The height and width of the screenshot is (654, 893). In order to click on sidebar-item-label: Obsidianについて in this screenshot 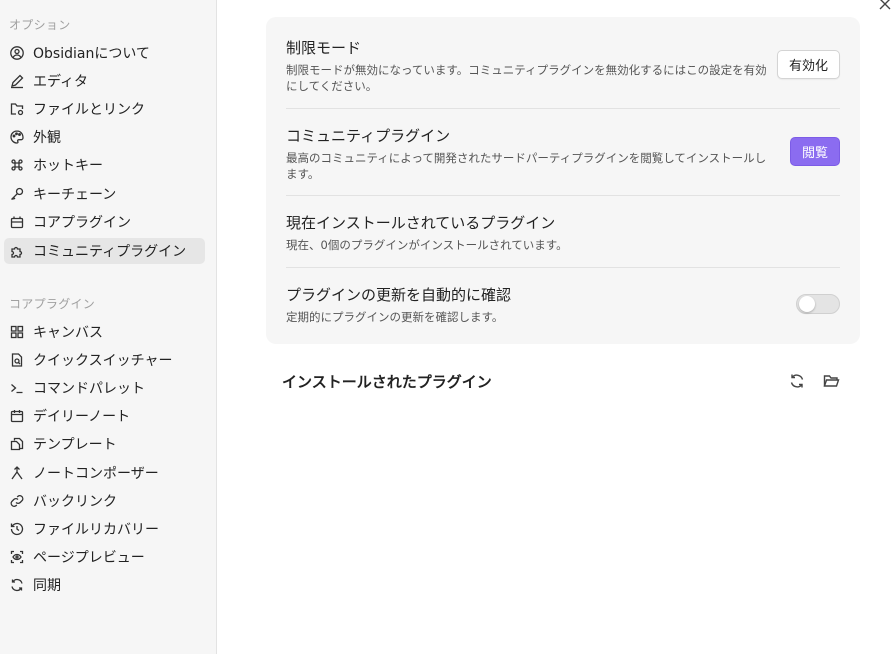, I will do `click(91, 54)`.